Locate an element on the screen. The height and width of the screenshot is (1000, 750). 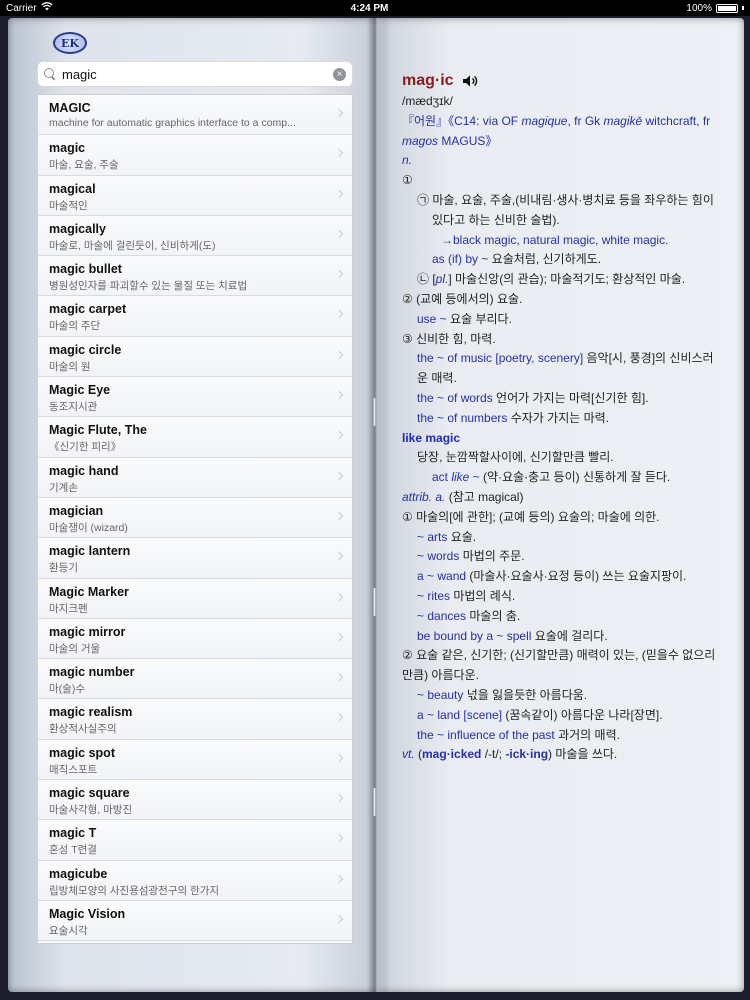
search-input is located at coordinates (197, 74).